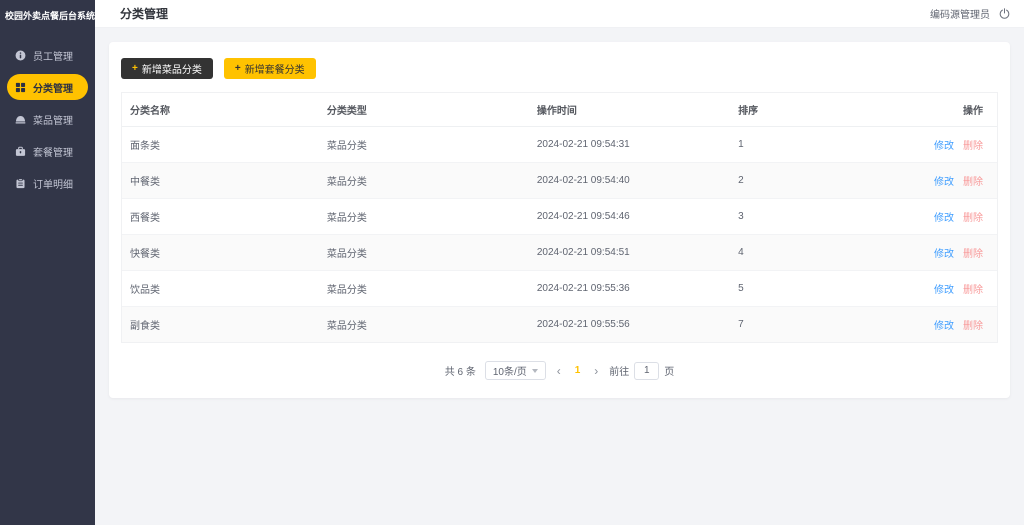  What do you see at coordinates (53, 185) in the screenshot?
I see `sidebar-item-label: 订单明细` at bounding box center [53, 185].